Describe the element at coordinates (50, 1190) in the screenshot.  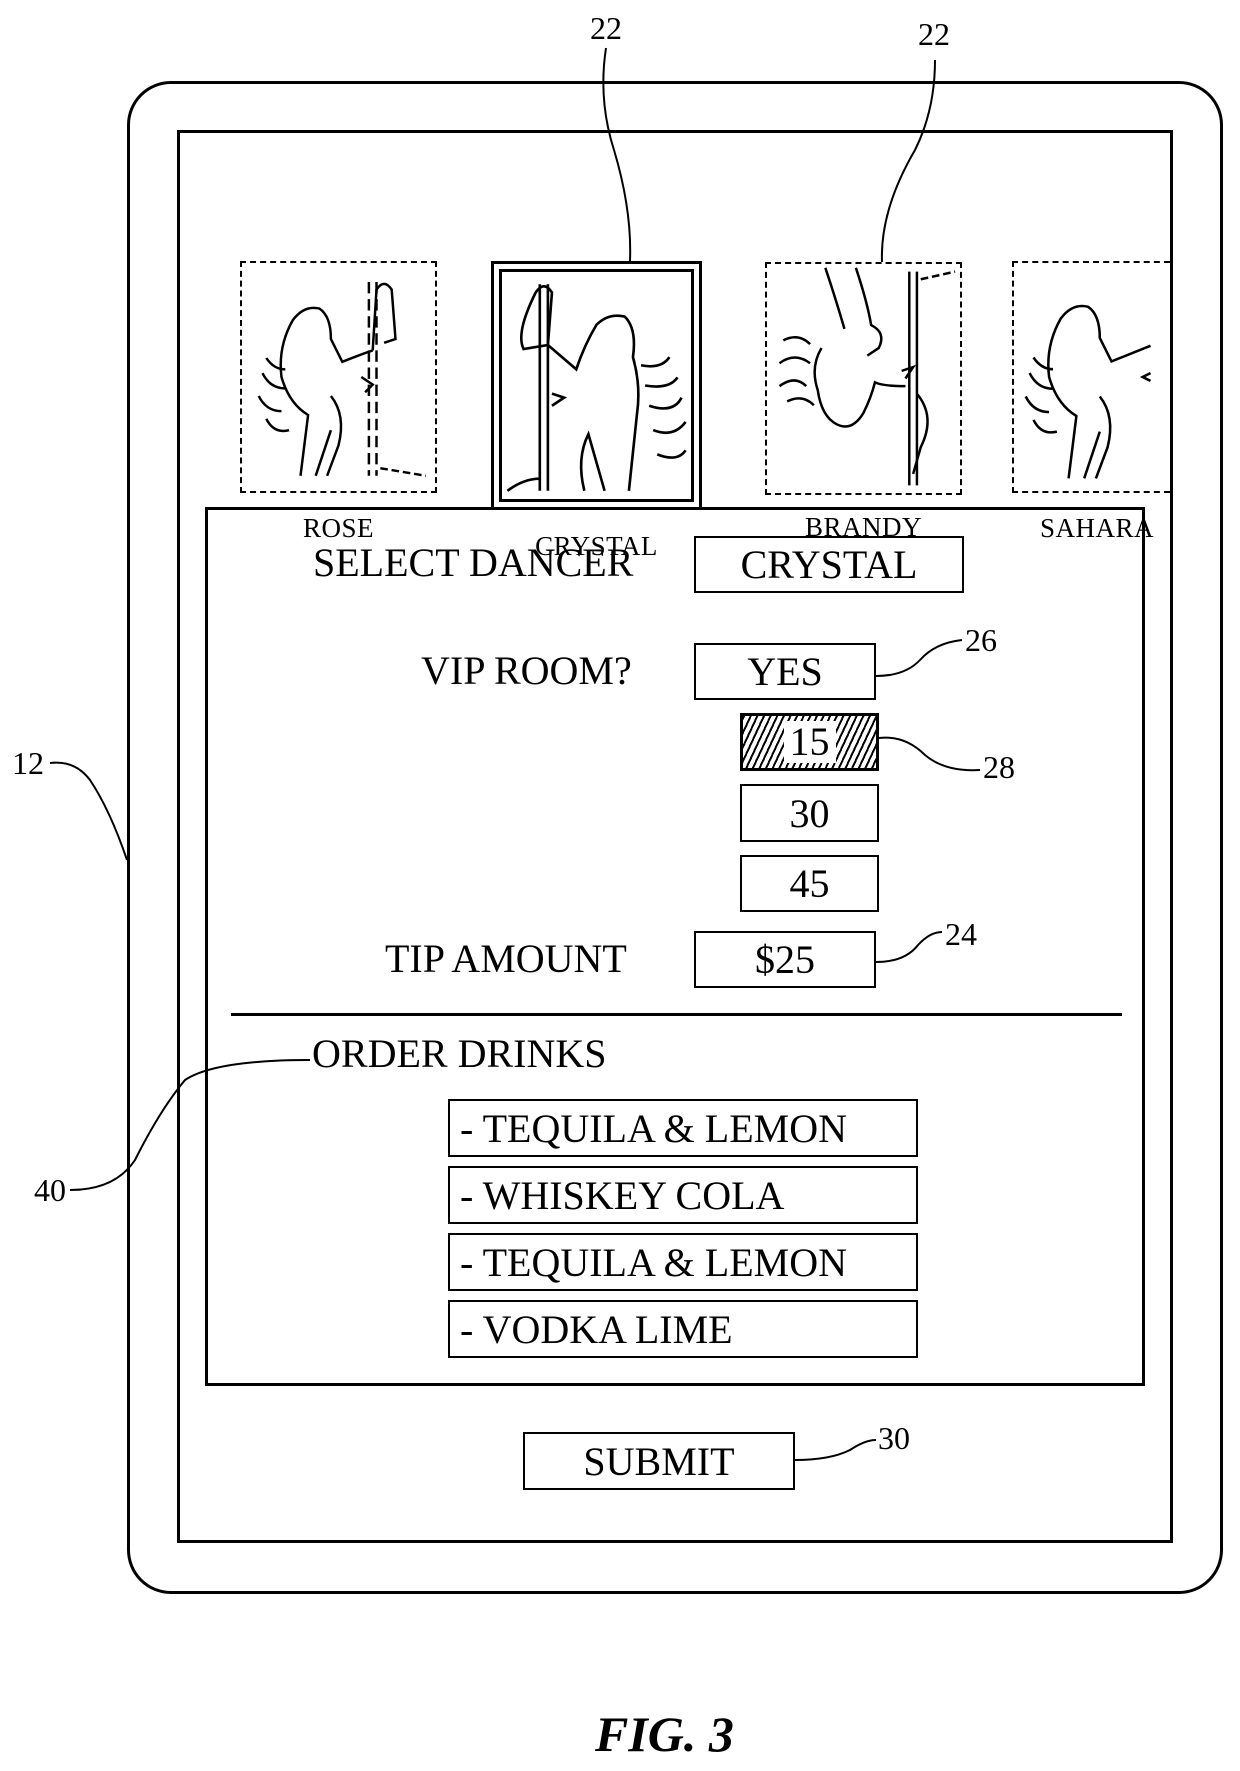
I see `ref-numeral-40: 40` at that location.